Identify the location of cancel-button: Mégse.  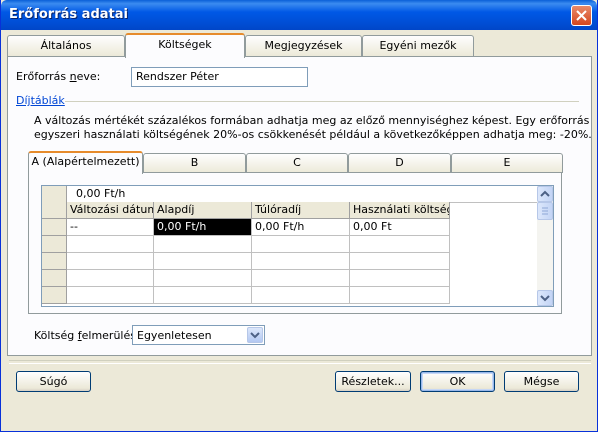
(541, 381).